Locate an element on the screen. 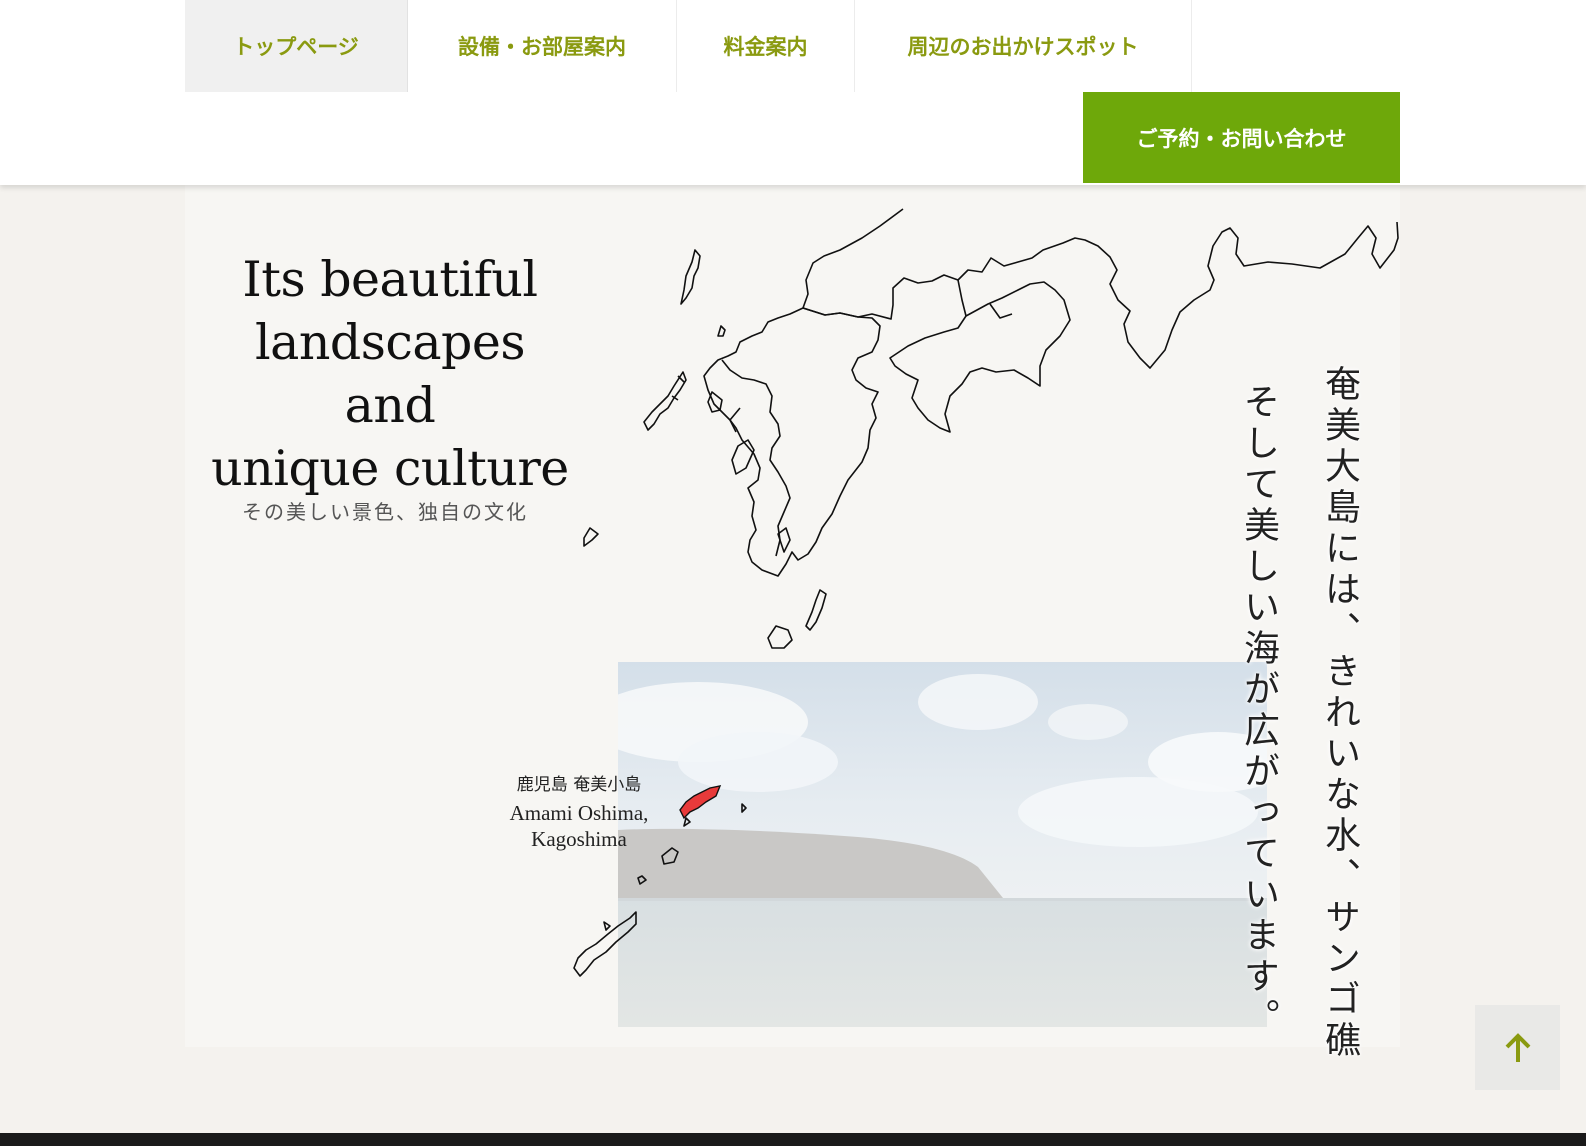 The width and height of the screenshot is (1586, 1146). map-label-en-line-1: Amami Oshima, is located at coordinates (579, 813).